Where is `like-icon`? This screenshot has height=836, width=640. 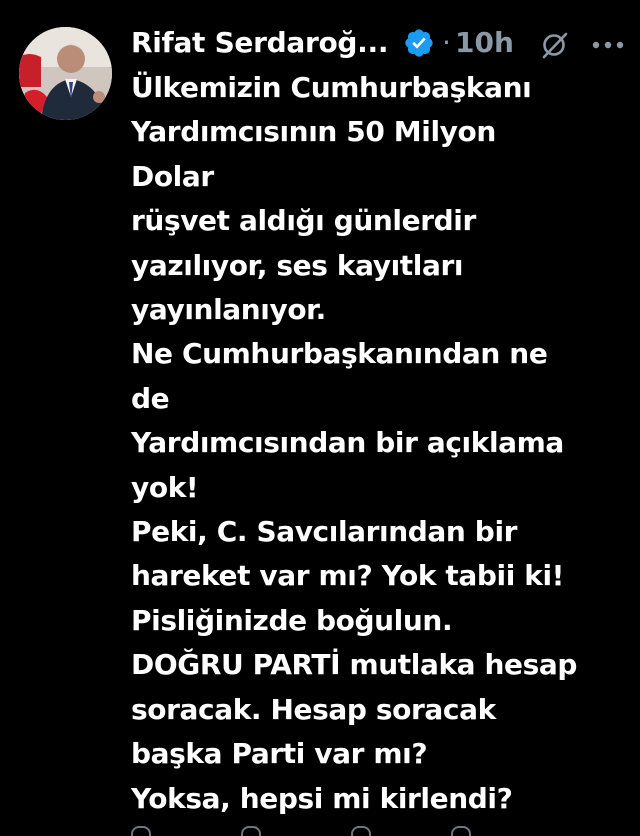 like-icon is located at coordinates (361, 831).